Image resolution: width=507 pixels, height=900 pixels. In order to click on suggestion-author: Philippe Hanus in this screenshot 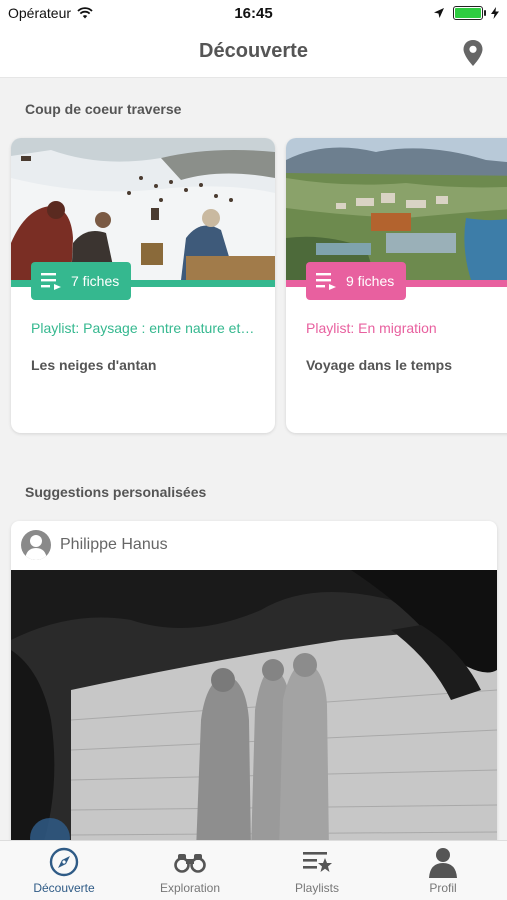, I will do `click(114, 545)`.